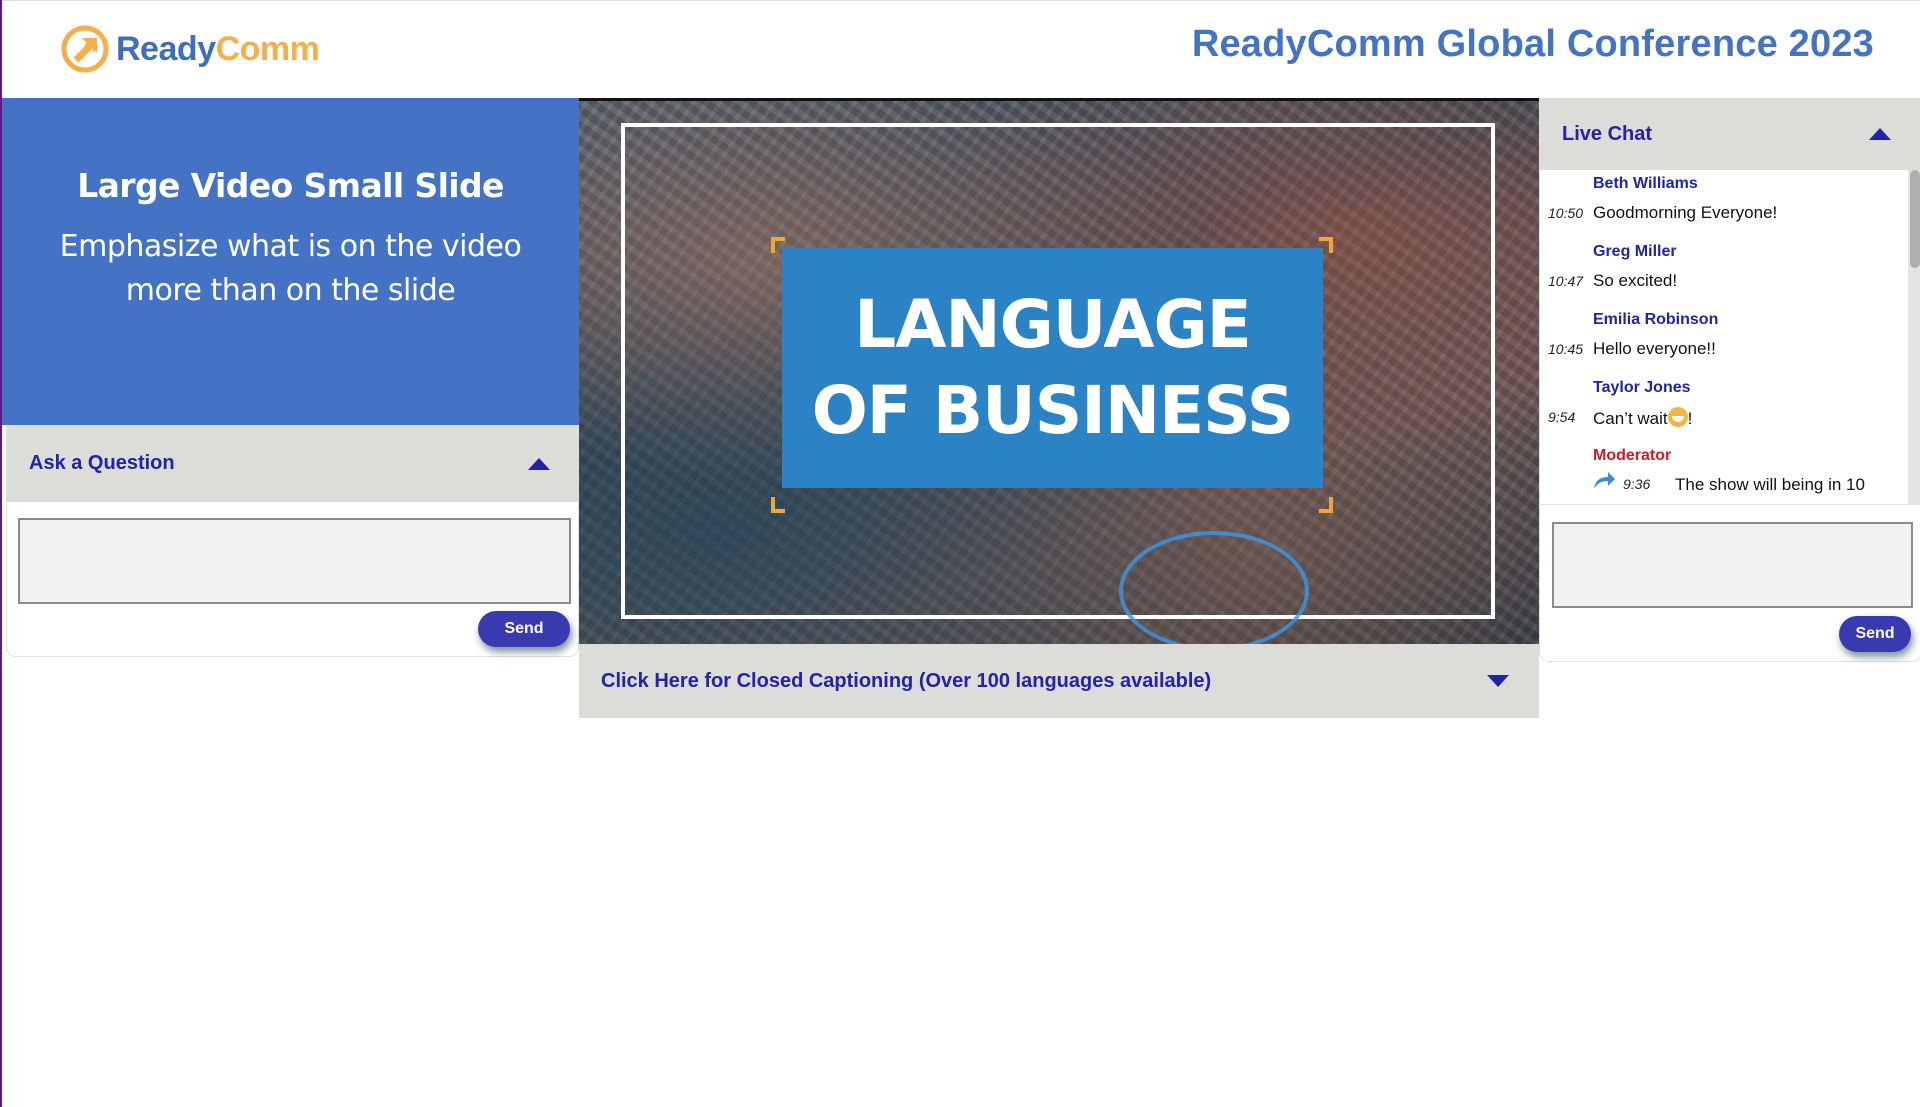 The image size is (1920, 1107). I want to click on smiley-emoji-icon, so click(1677, 417).